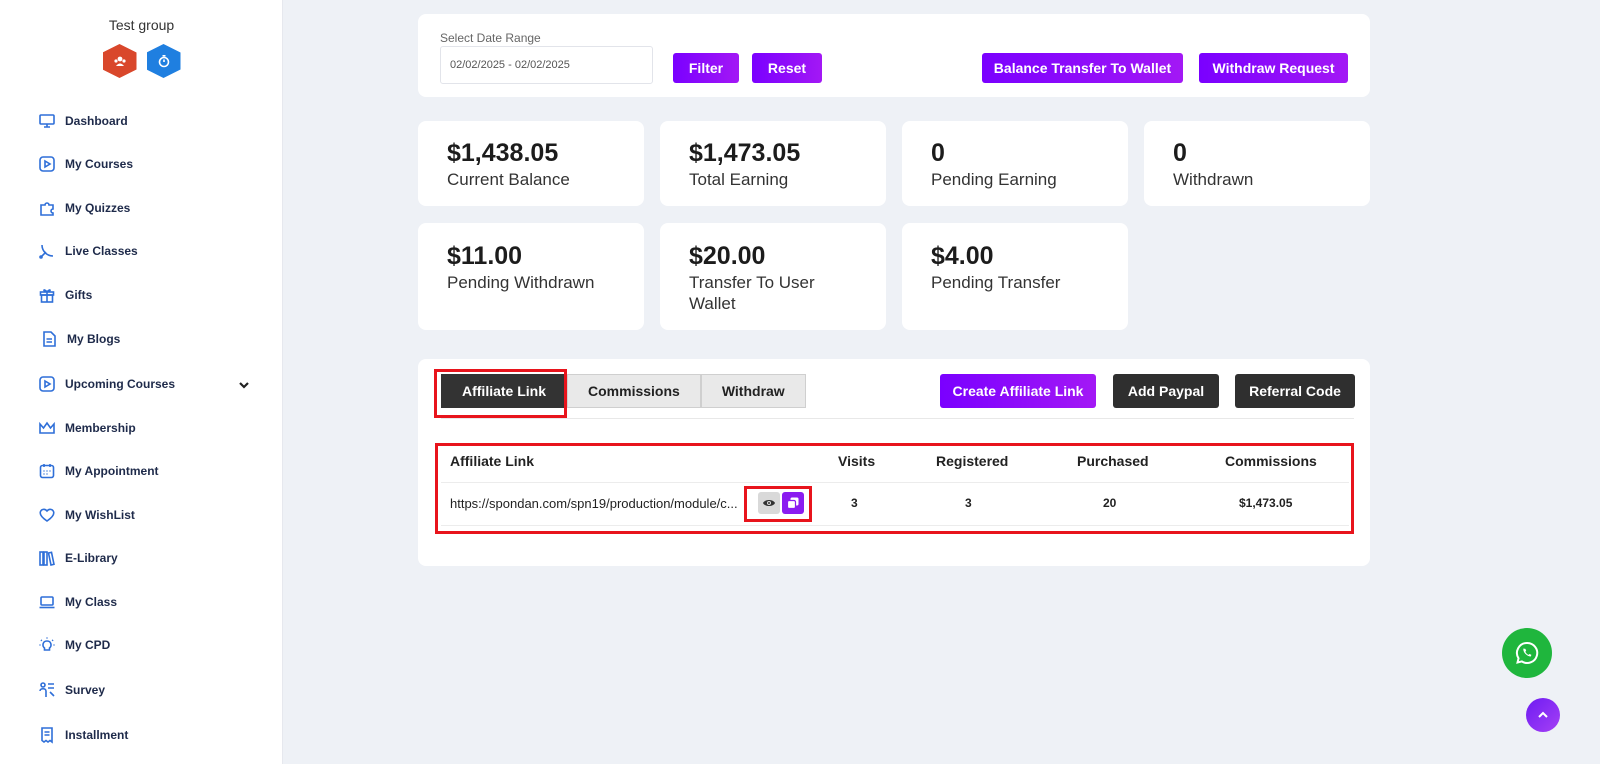 This screenshot has width=1600, height=764. I want to click on laptop-icon, so click(47, 602).